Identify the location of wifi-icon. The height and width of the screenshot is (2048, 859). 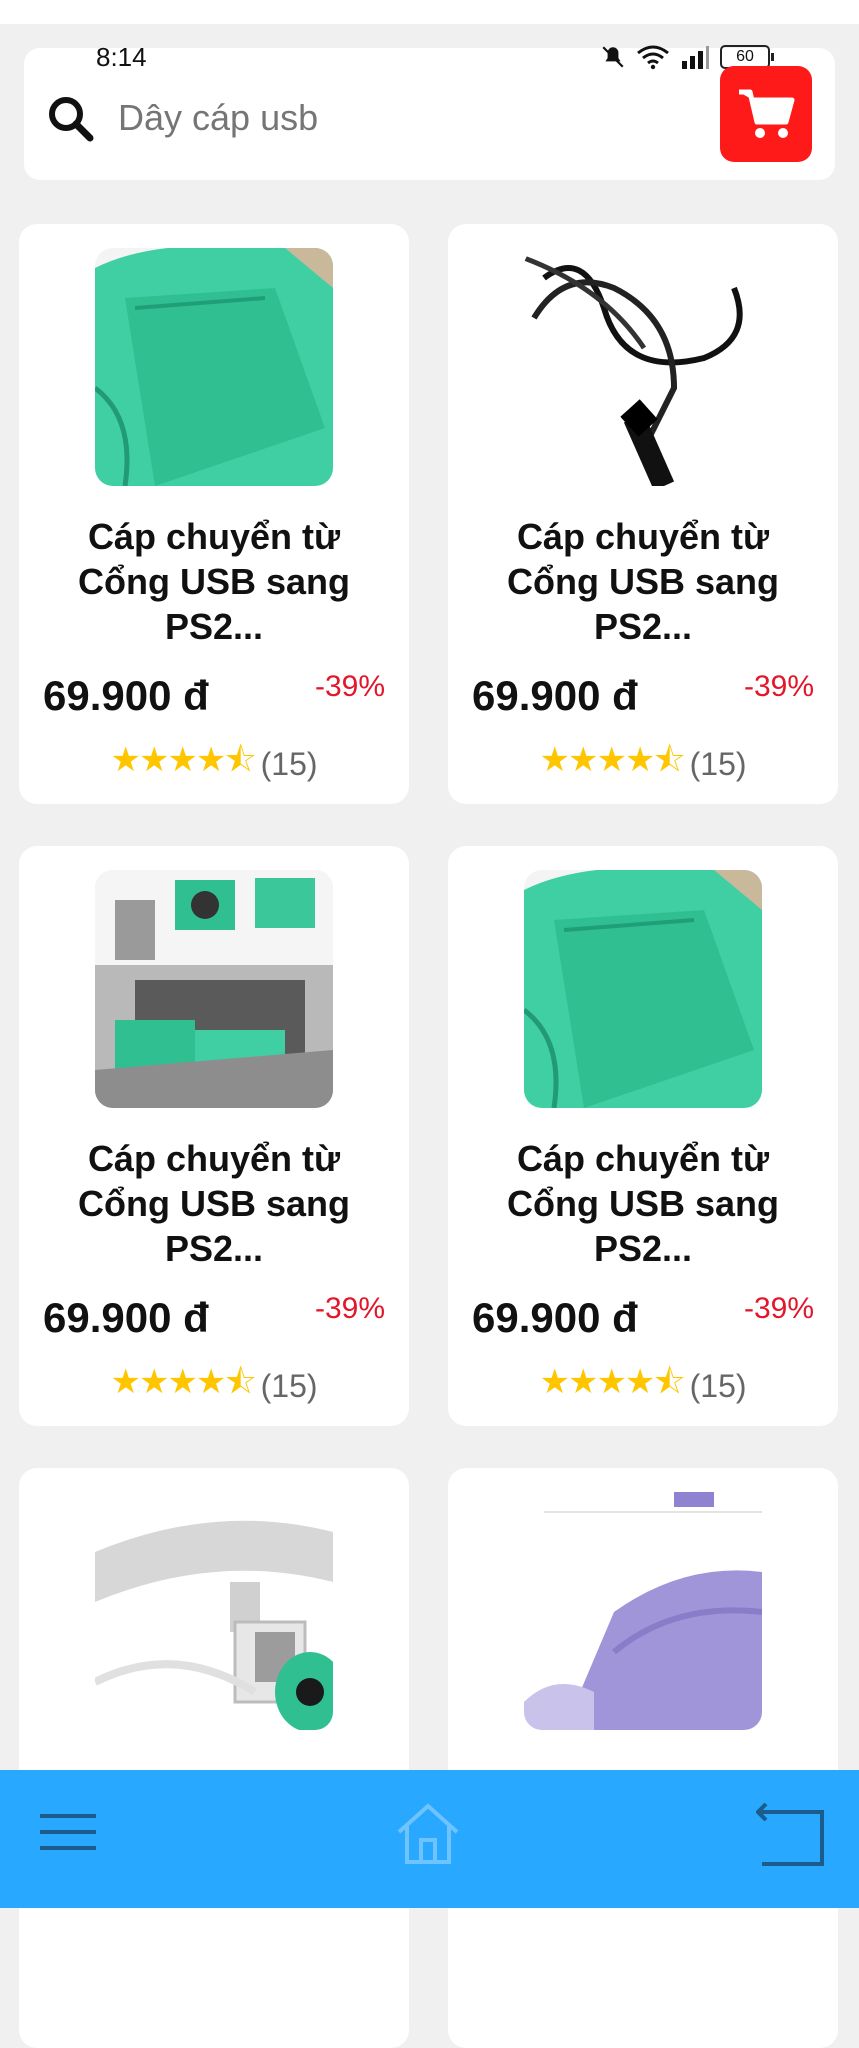
(653, 57).